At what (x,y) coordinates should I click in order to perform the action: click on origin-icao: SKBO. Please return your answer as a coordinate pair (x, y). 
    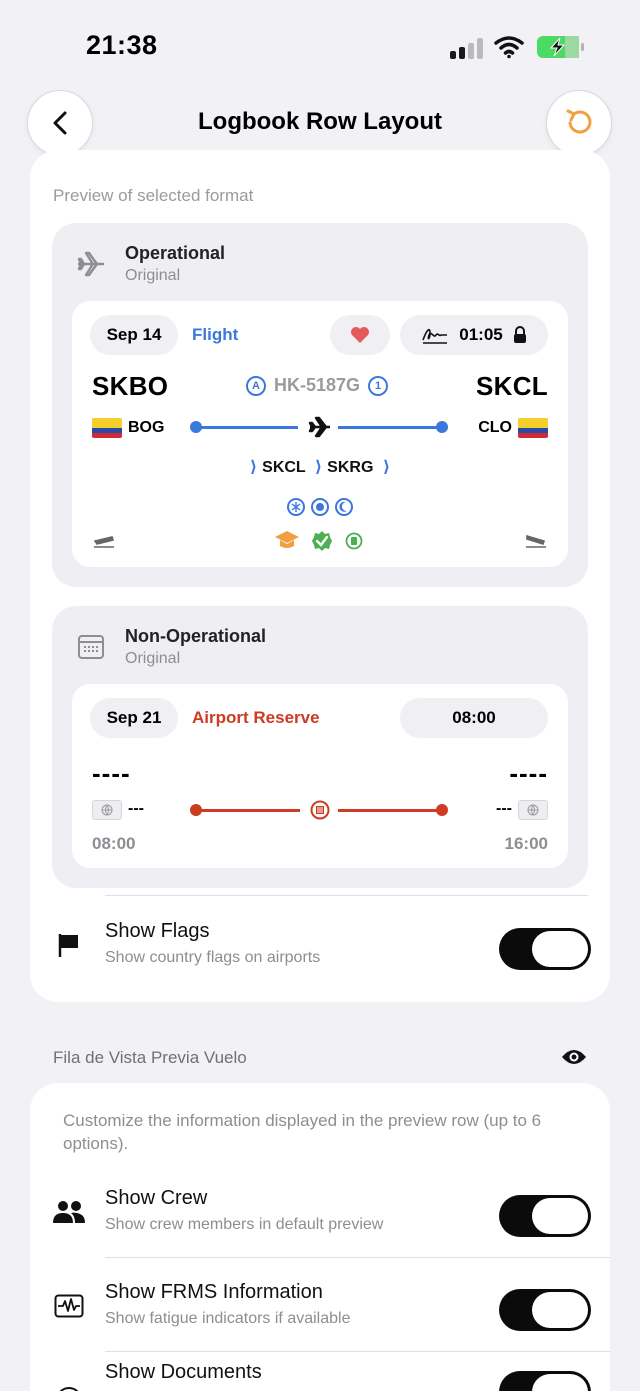
    Looking at the image, I should click on (130, 386).